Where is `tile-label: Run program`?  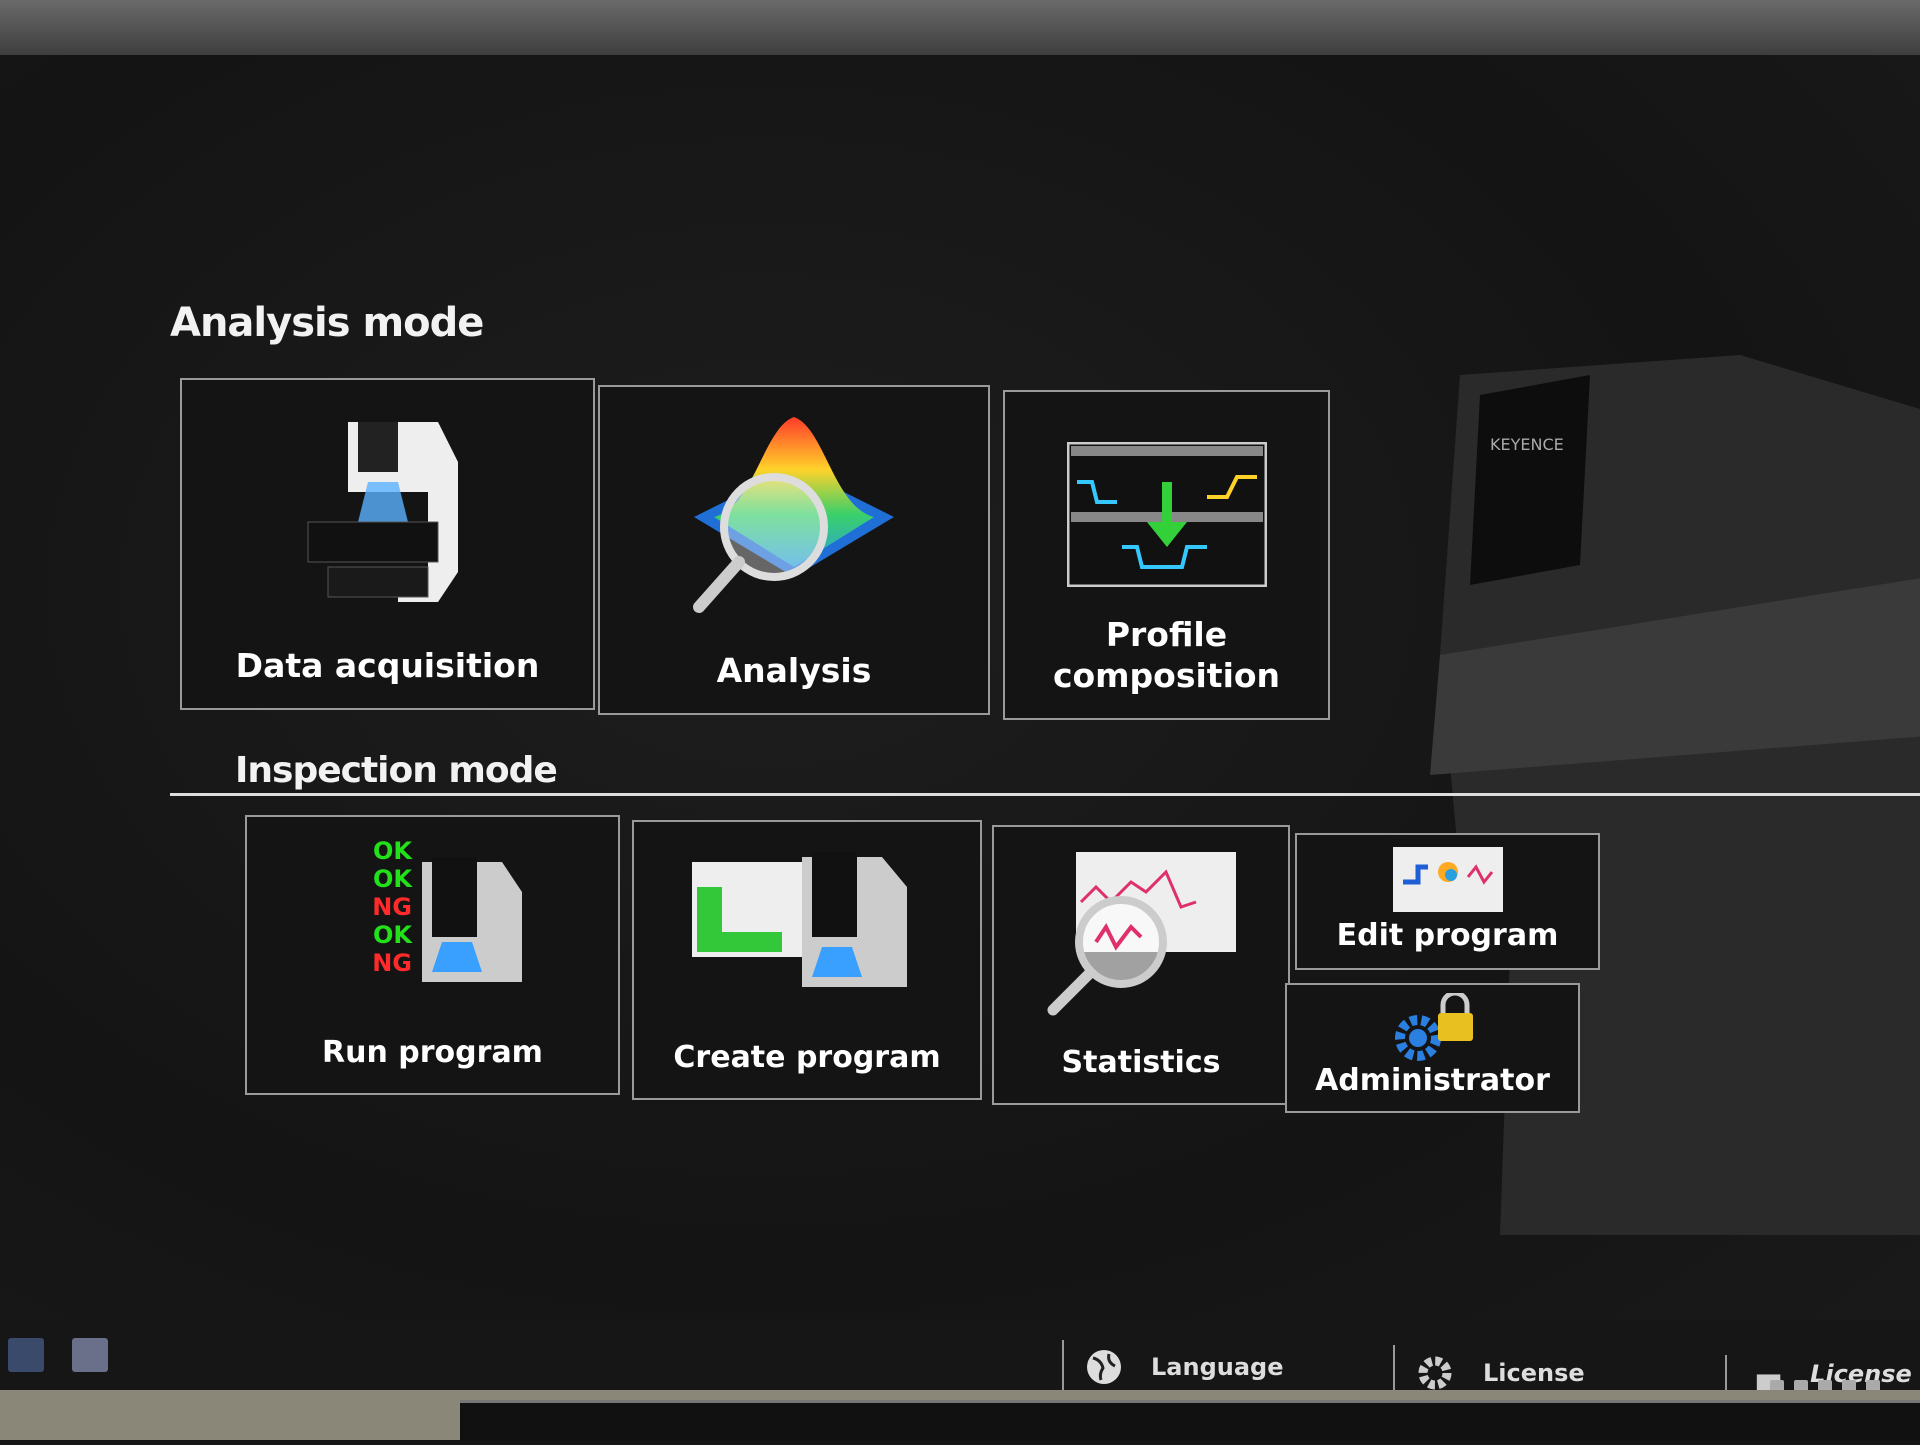
tile-label: Run program is located at coordinates (432, 1052).